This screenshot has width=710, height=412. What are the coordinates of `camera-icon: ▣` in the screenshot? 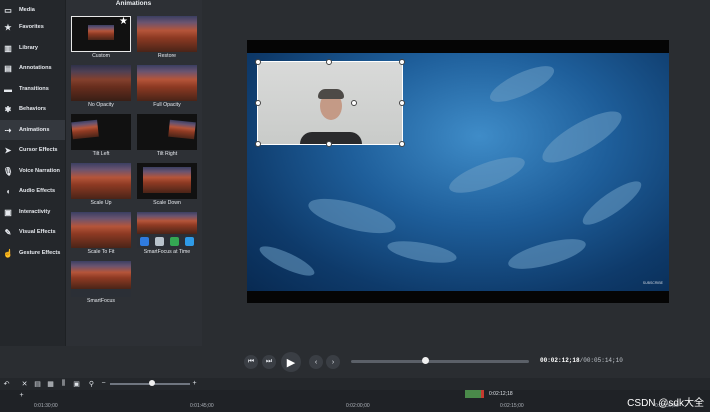 It's located at (76, 384).